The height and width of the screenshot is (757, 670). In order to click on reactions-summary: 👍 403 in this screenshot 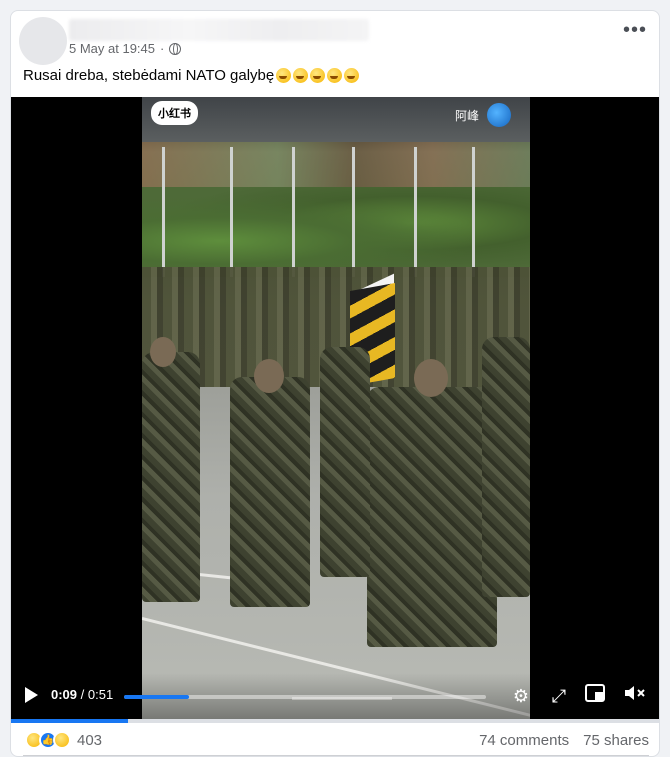, I will do `click(63, 740)`.